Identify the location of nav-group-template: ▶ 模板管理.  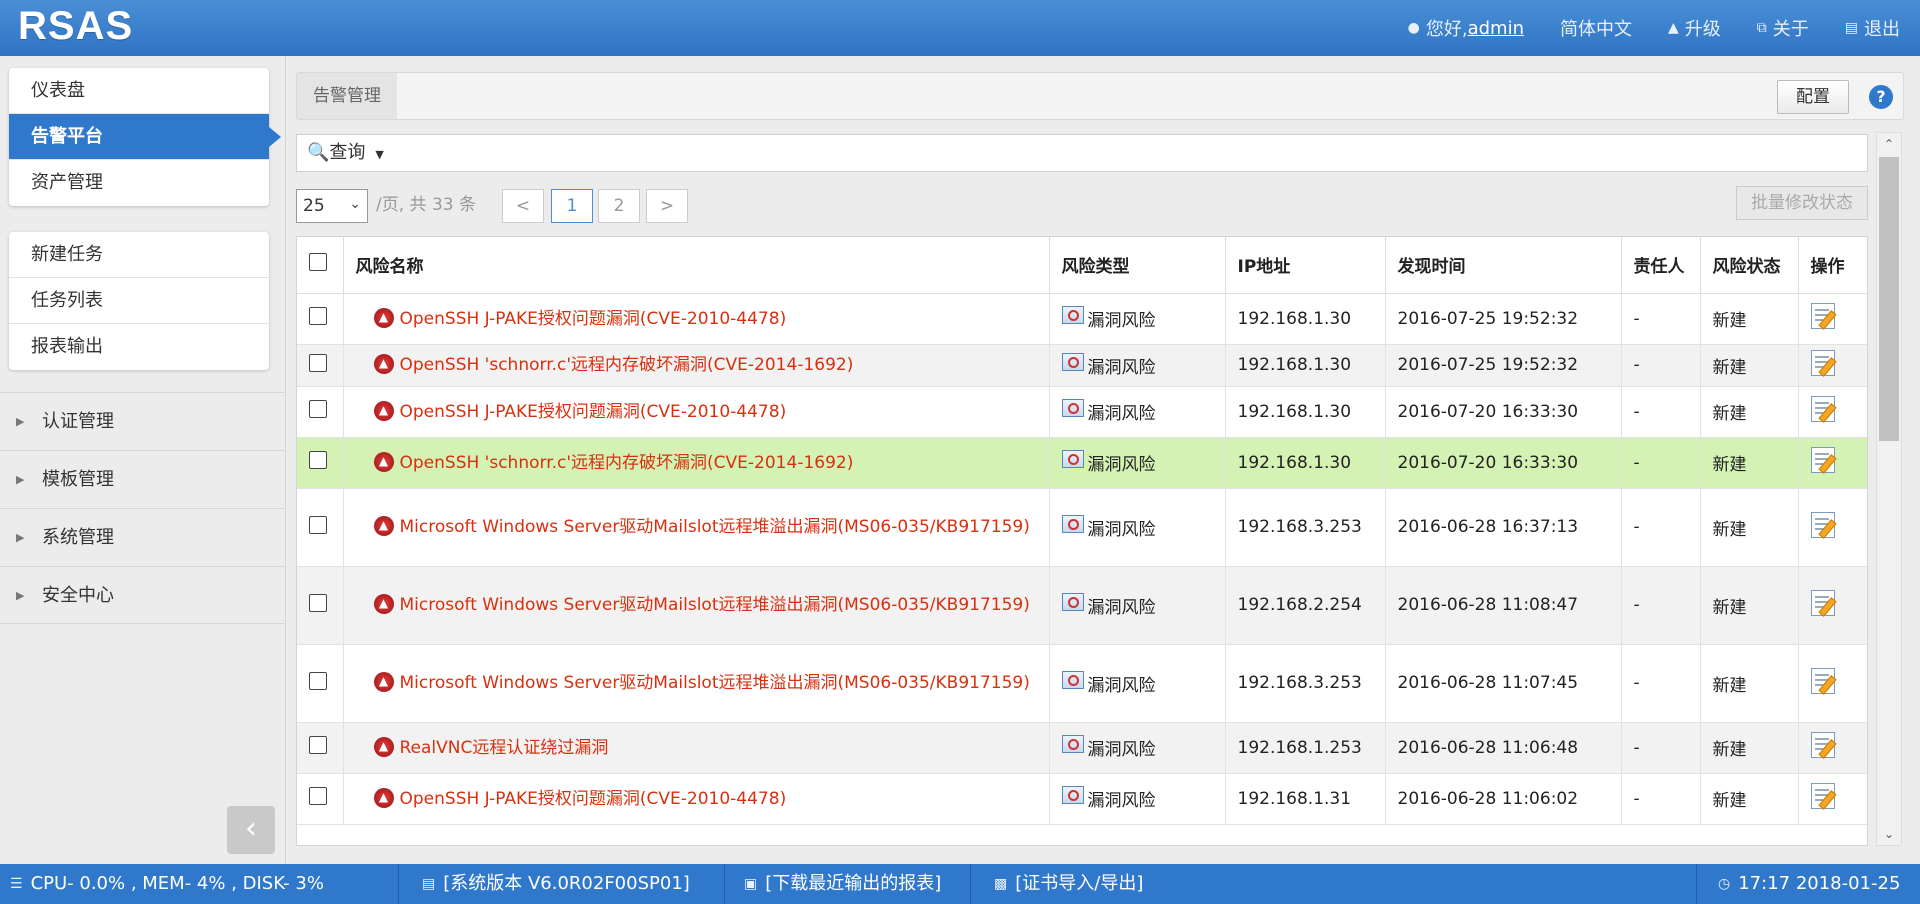
(143, 479).